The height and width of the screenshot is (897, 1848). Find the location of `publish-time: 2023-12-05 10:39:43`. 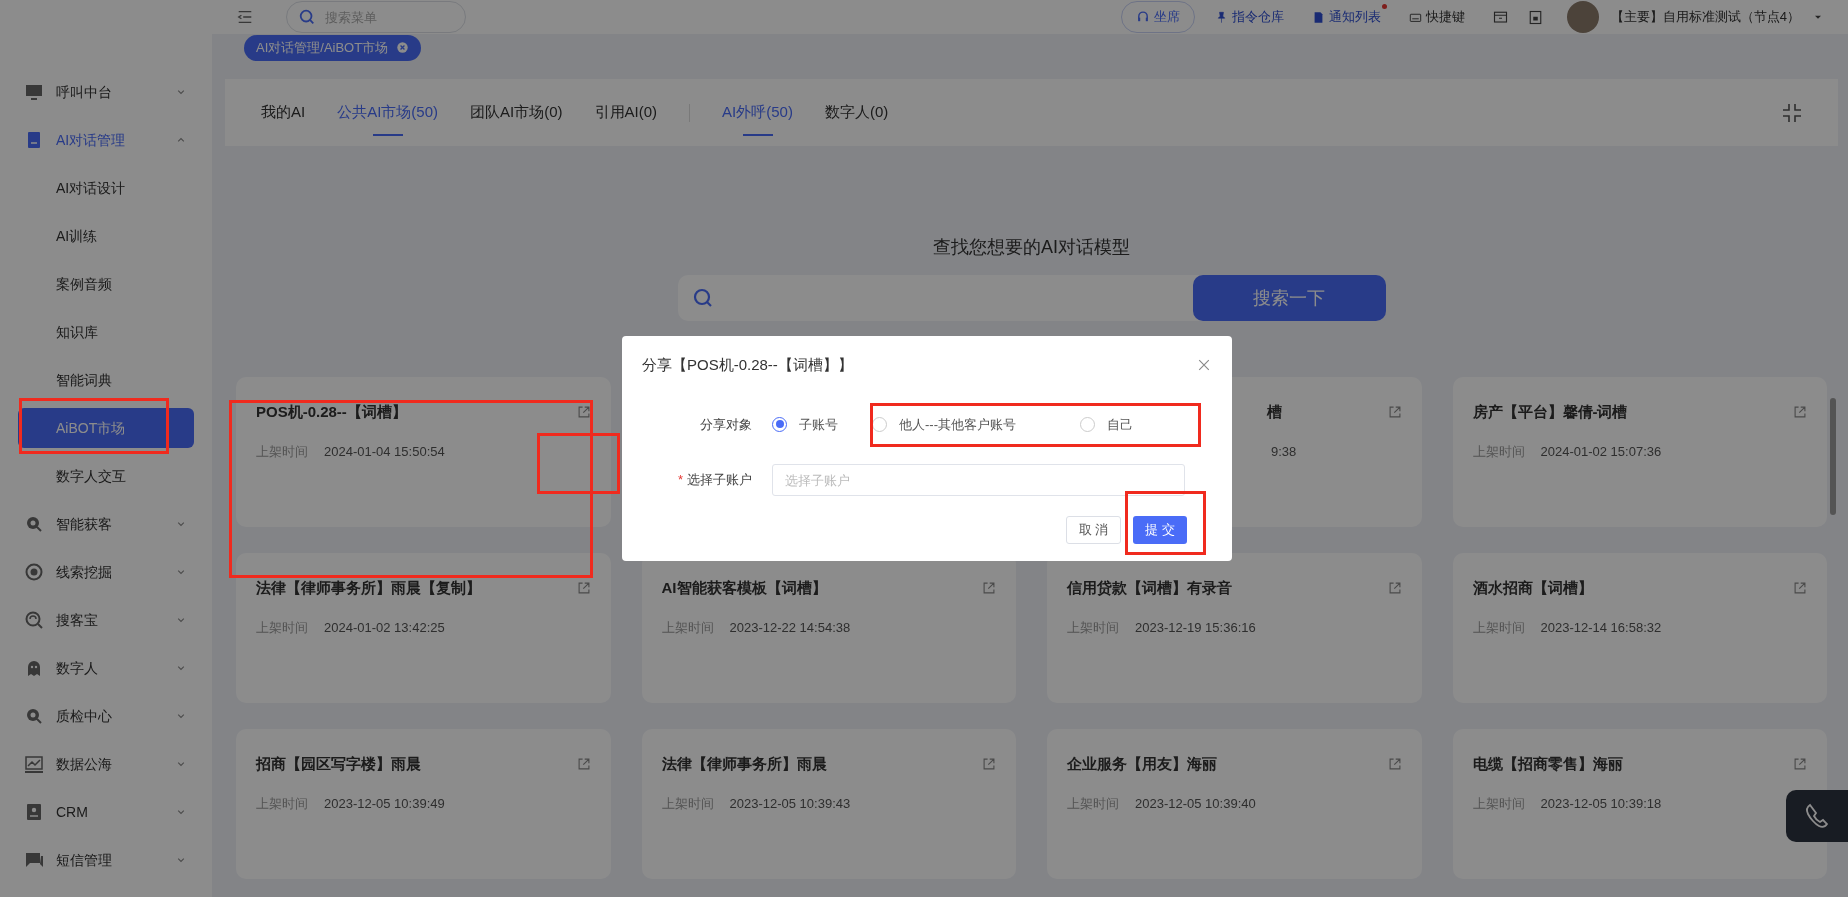

publish-time: 2023-12-05 10:39:43 is located at coordinates (790, 803).